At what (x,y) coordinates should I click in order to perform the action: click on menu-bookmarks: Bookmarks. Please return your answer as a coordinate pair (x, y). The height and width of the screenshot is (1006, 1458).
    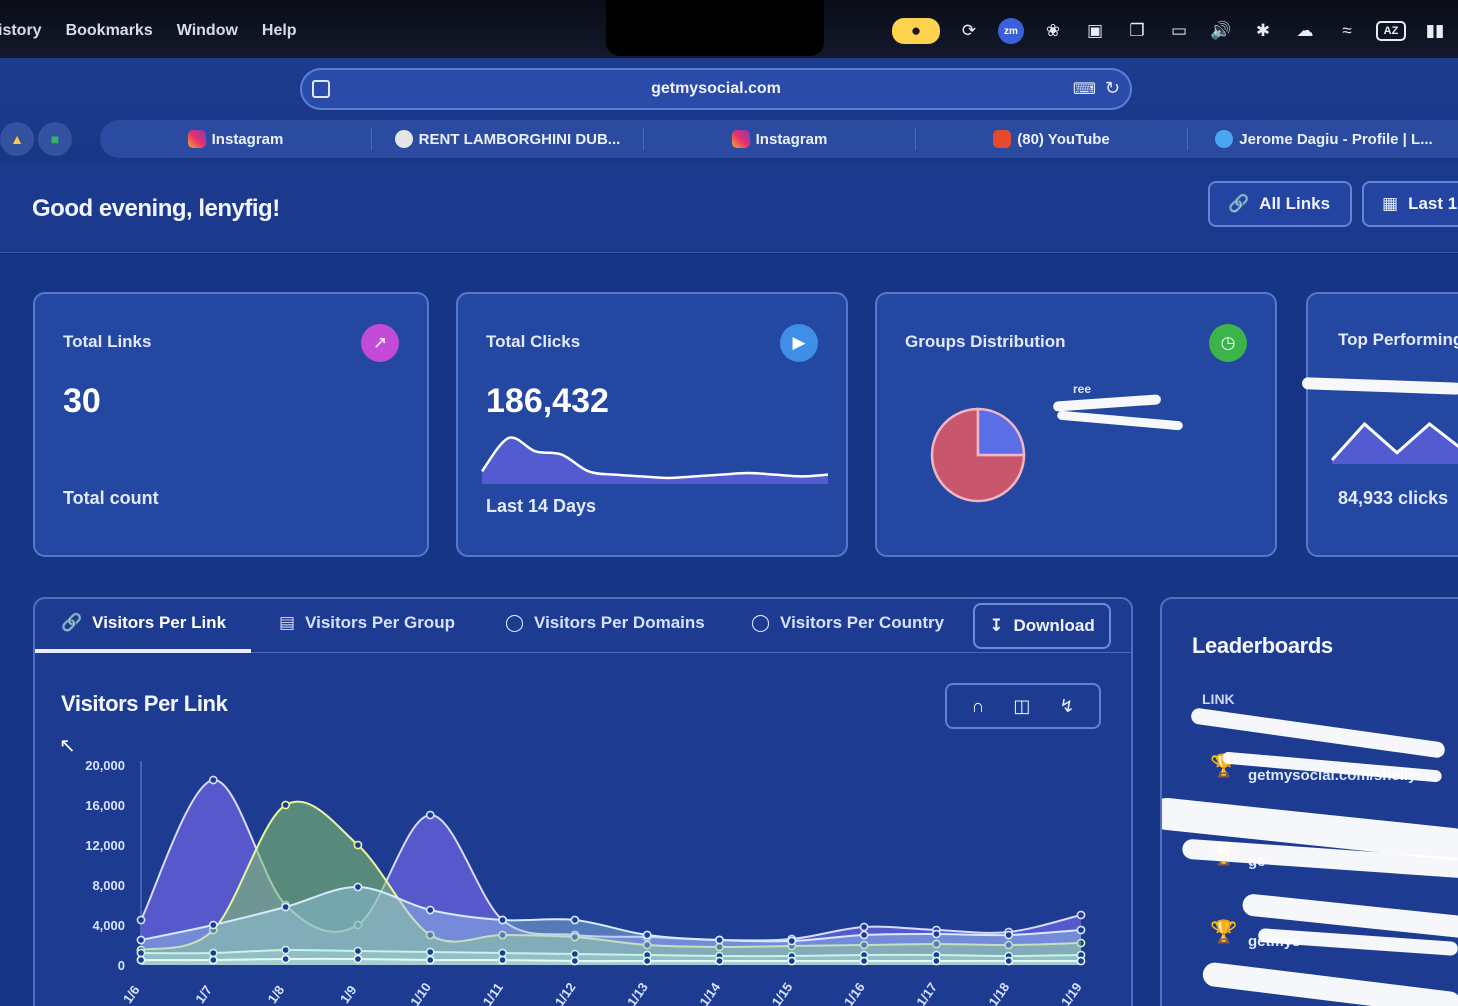
    Looking at the image, I should click on (109, 31).